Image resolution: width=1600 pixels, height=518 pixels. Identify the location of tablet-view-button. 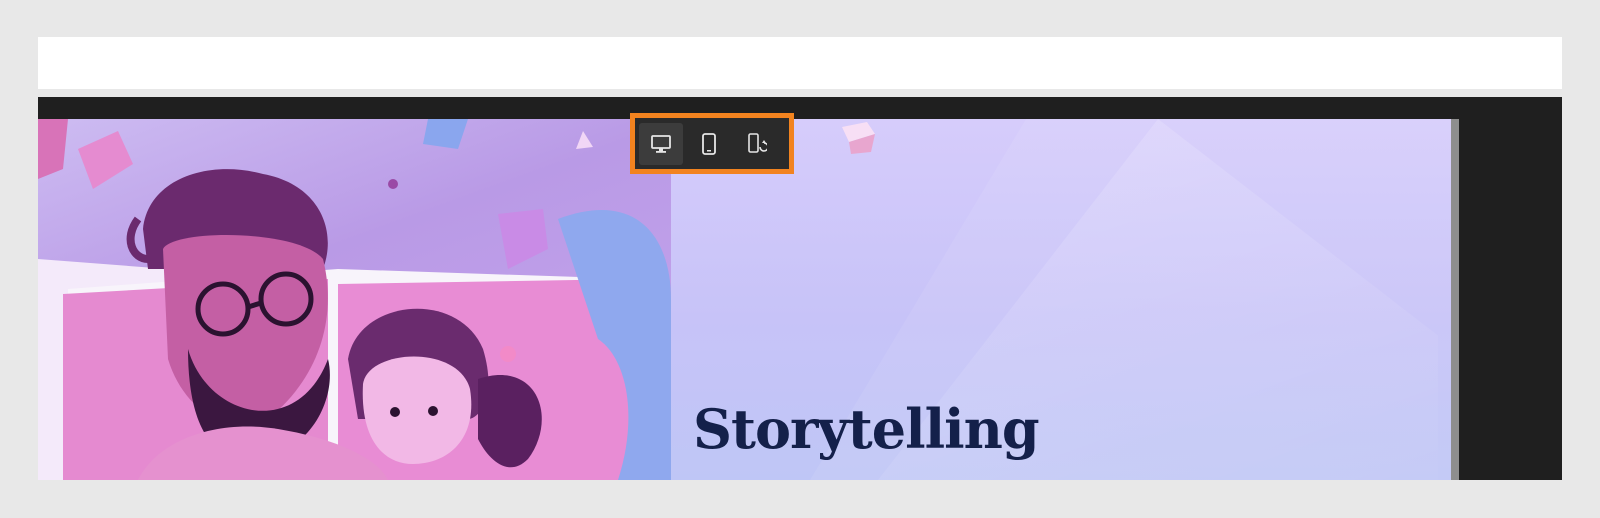
(709, 144).